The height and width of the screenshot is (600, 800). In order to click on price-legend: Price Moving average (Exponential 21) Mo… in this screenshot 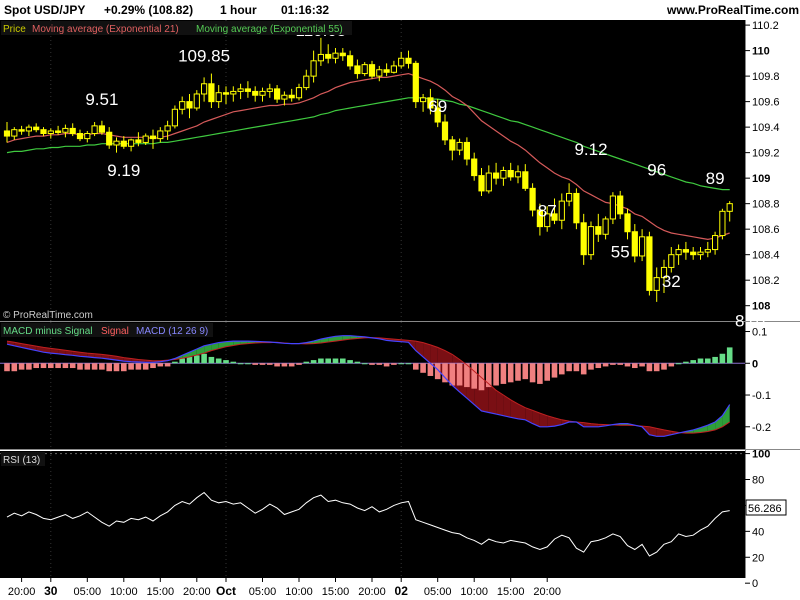, I will do `click(176, 28)`.